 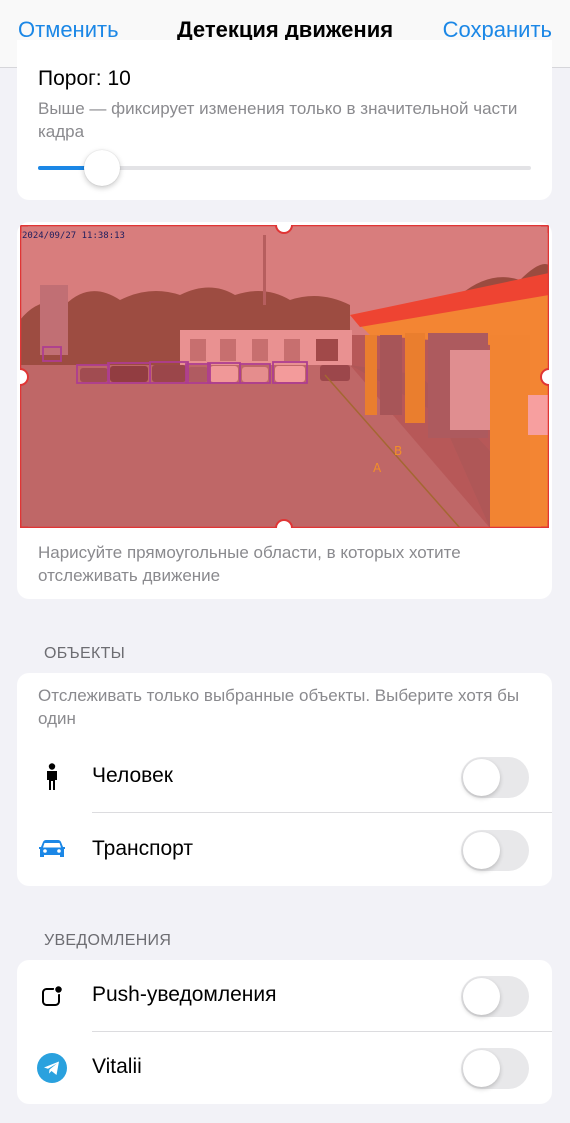 What do you see at coordinates (184, 994) in the screenshot?
I see `notify-label-push: Push-уведомления` at bounding box center [184, 994].